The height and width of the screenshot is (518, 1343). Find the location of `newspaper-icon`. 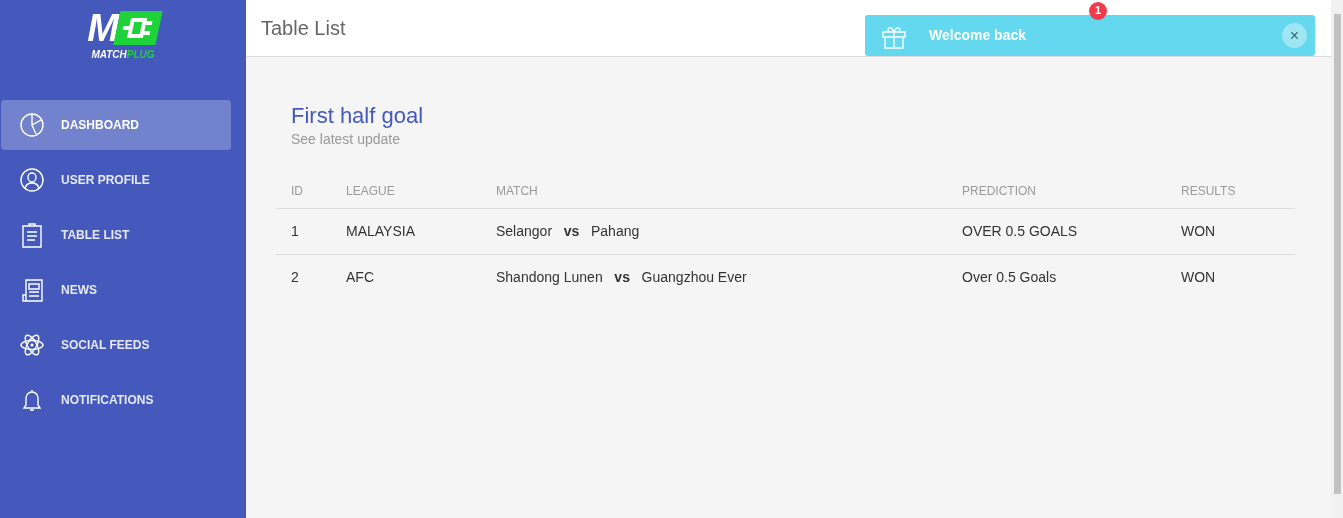

newspaper-icon is located at coordinates (32, 290).